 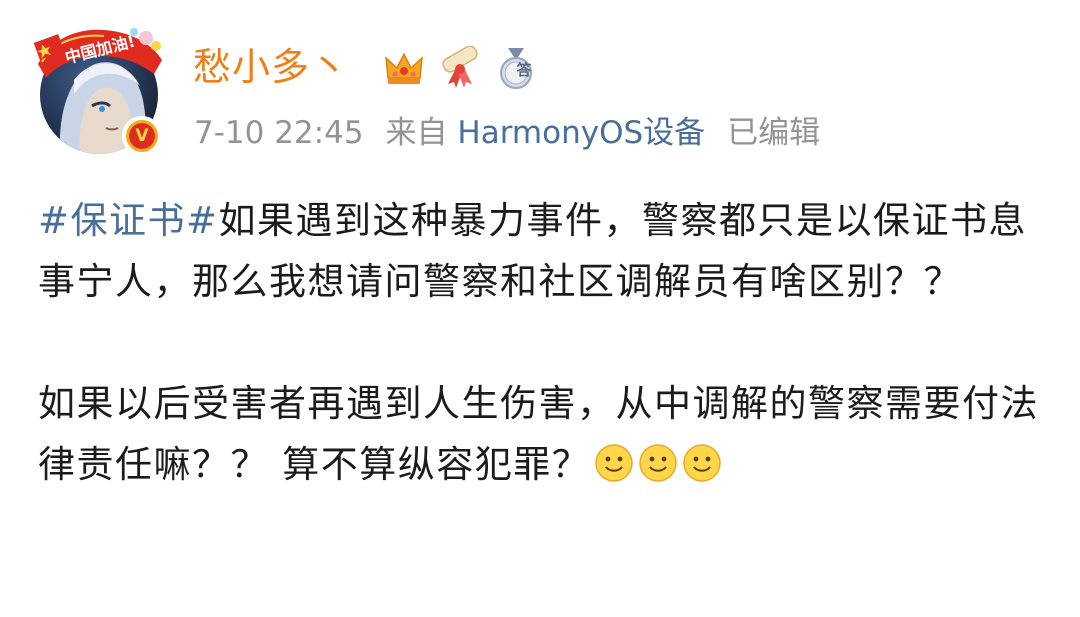 I want to click on crown-badge-icon, so click(x=404, y=68).